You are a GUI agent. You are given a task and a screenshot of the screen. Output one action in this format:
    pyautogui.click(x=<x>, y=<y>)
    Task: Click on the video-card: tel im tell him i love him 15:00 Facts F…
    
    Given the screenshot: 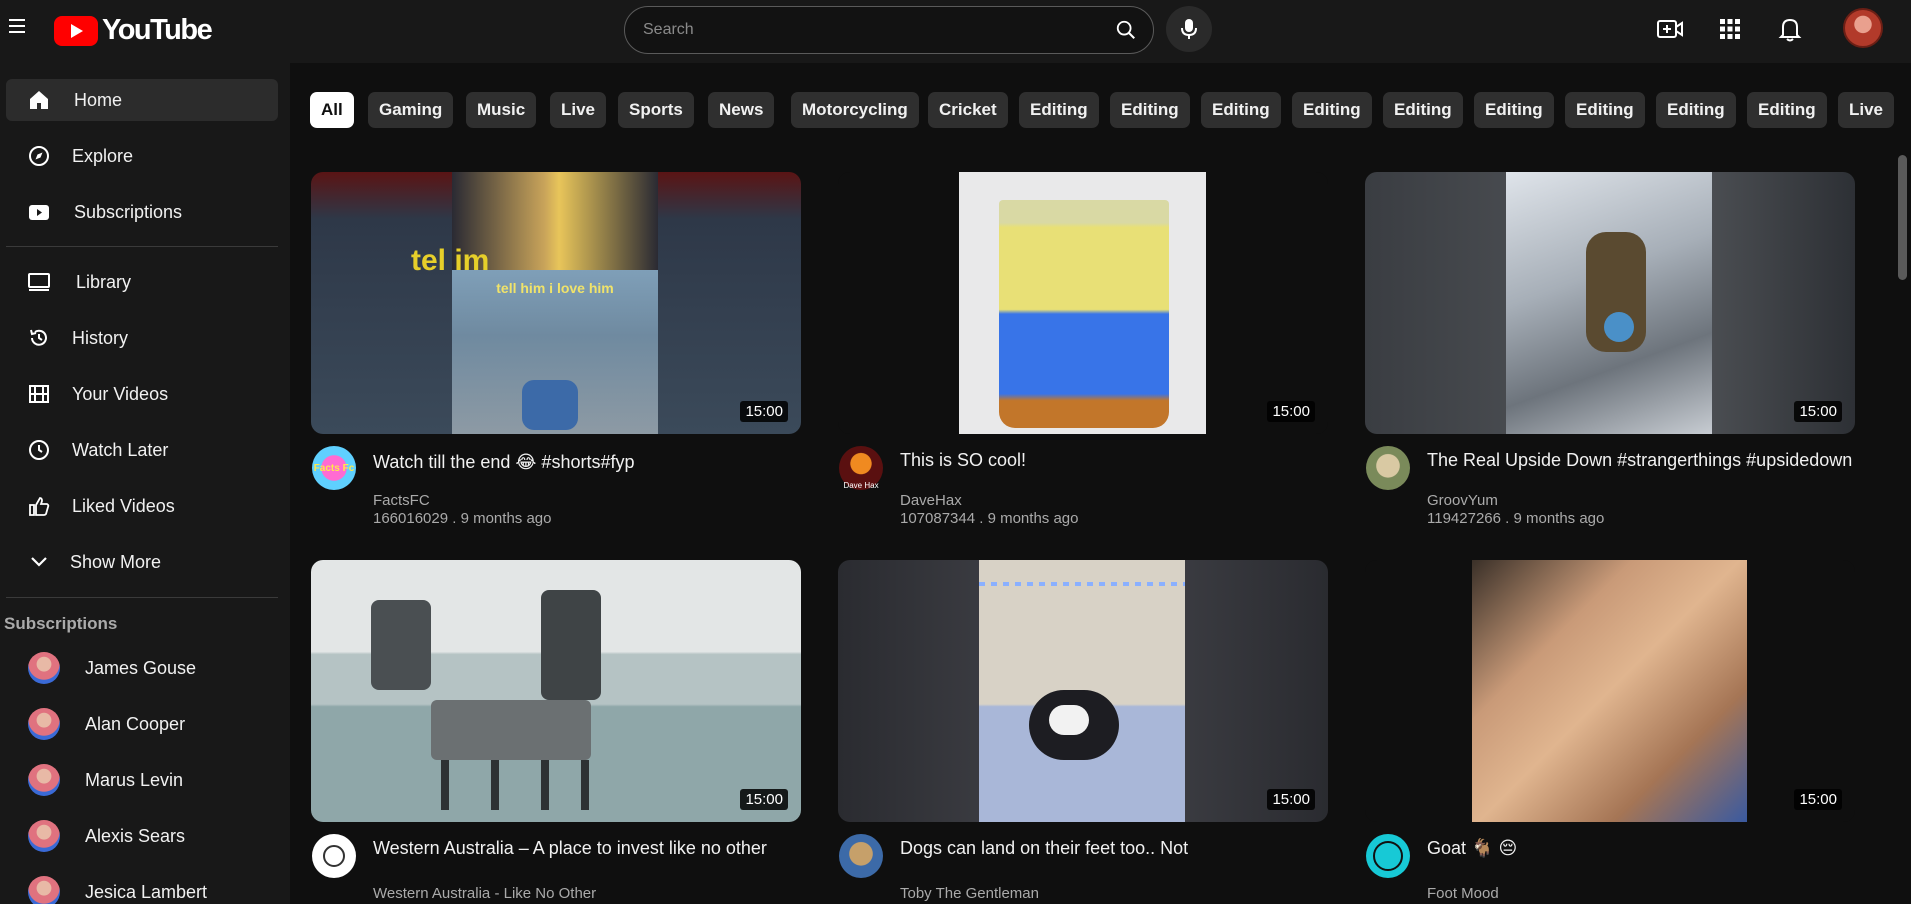 What is the action you would take?
    pyautogui.click(x=556, y=357)
    